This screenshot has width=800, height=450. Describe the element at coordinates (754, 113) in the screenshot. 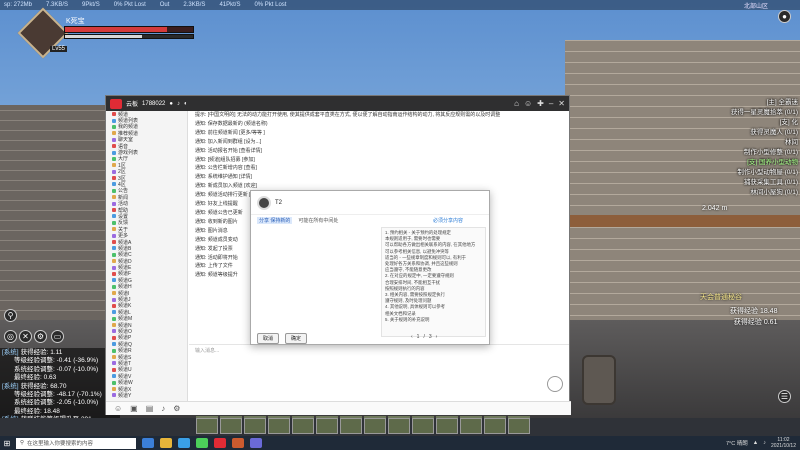

I see `quest-item: 获得一星灵魔拾萃 (0/1)` at that location.